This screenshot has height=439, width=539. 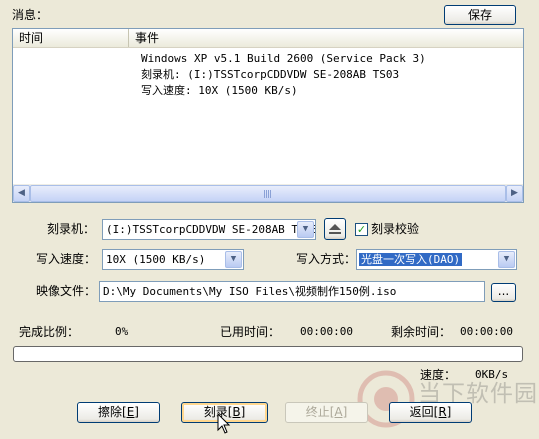 What do you see at coordinates (442, 412) in the screenshot?
I see `back-key: [R]` at bounding box center [442, 412].